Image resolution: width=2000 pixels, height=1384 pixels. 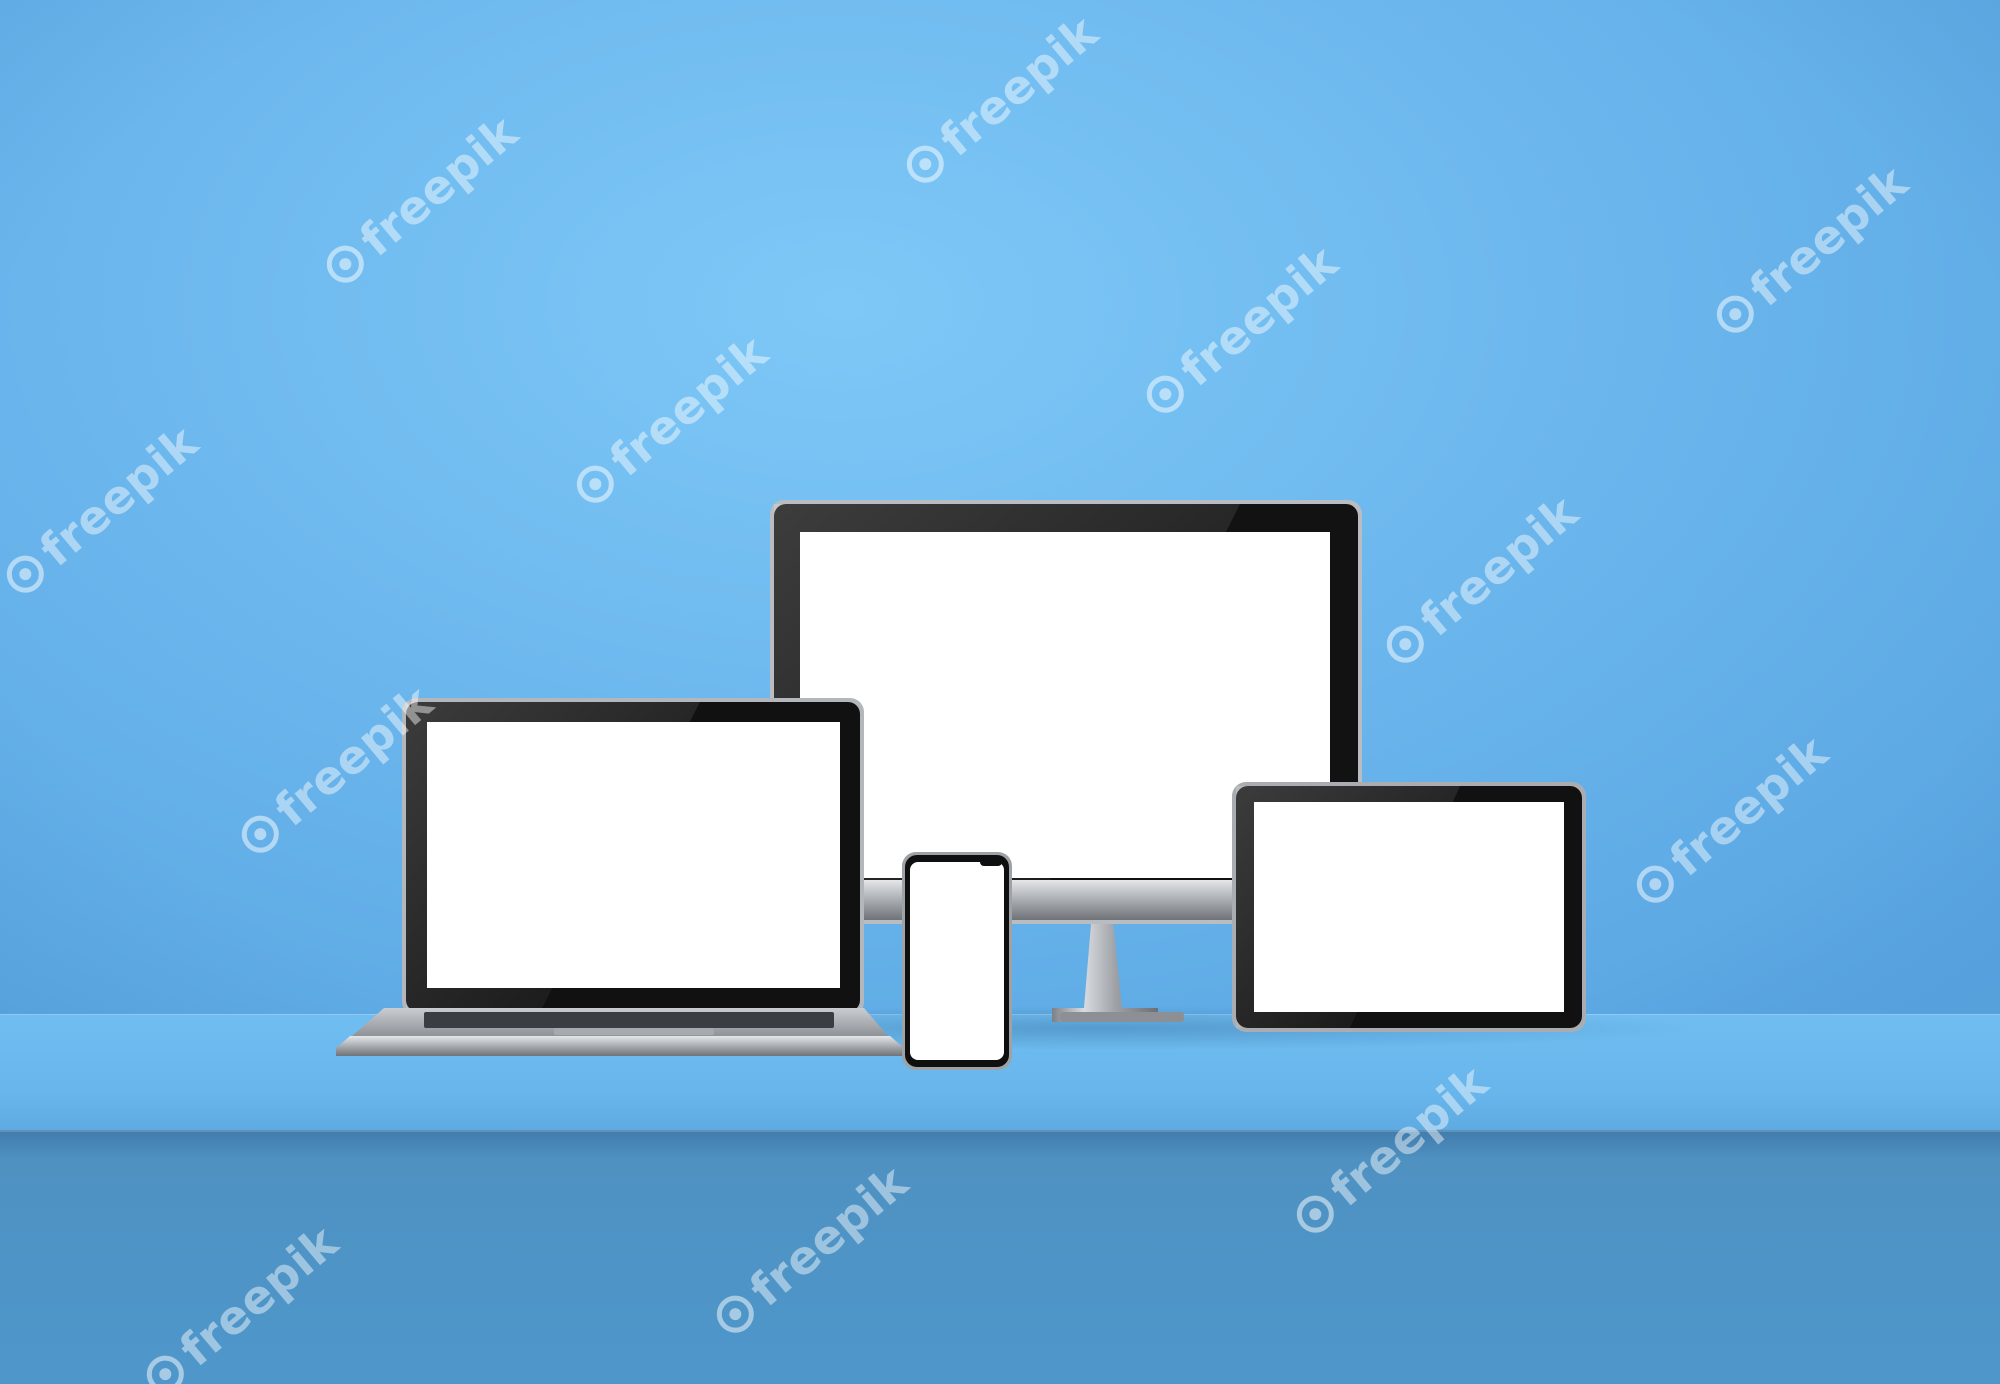 I want to click on laptop-keyboard, so click(x=629, y=1020).